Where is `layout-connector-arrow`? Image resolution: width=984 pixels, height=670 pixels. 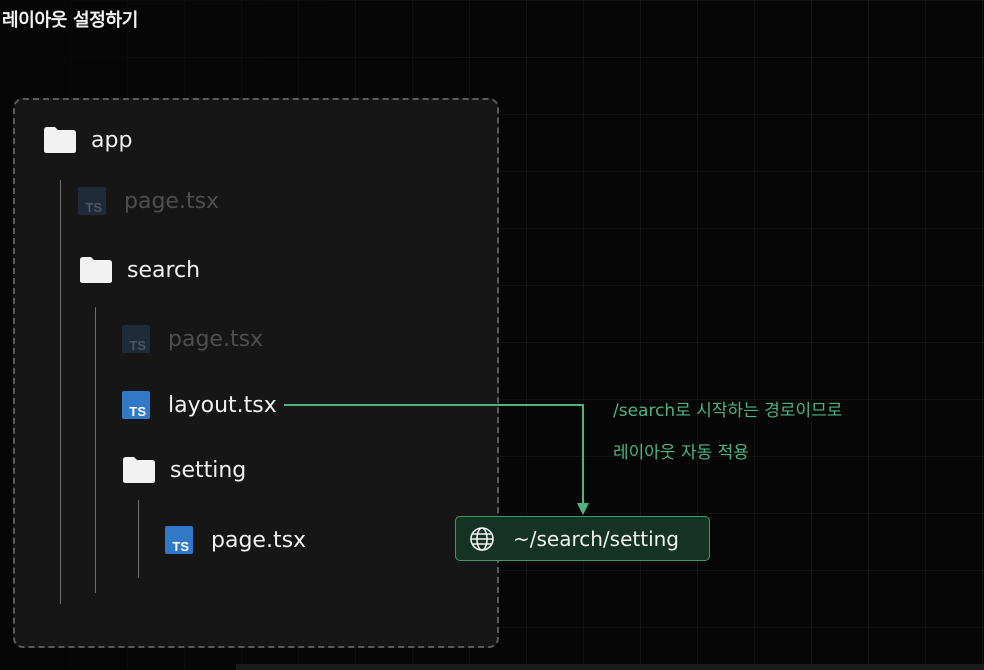 layout-connector-arrow is located at coordinates (436, 459).